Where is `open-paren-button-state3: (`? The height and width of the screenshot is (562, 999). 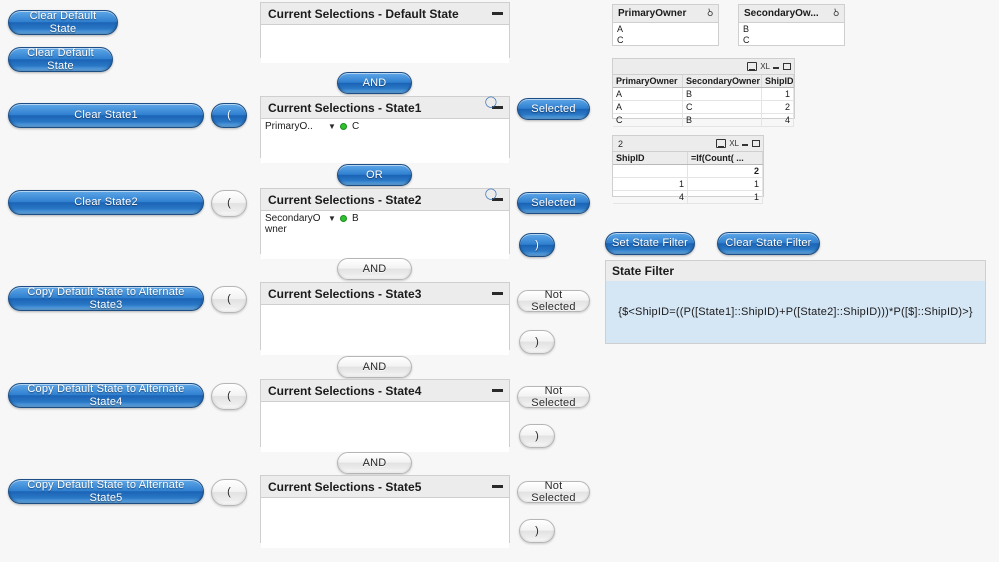
open-paren-button-state3: ( is located at coordinates (229, 299).